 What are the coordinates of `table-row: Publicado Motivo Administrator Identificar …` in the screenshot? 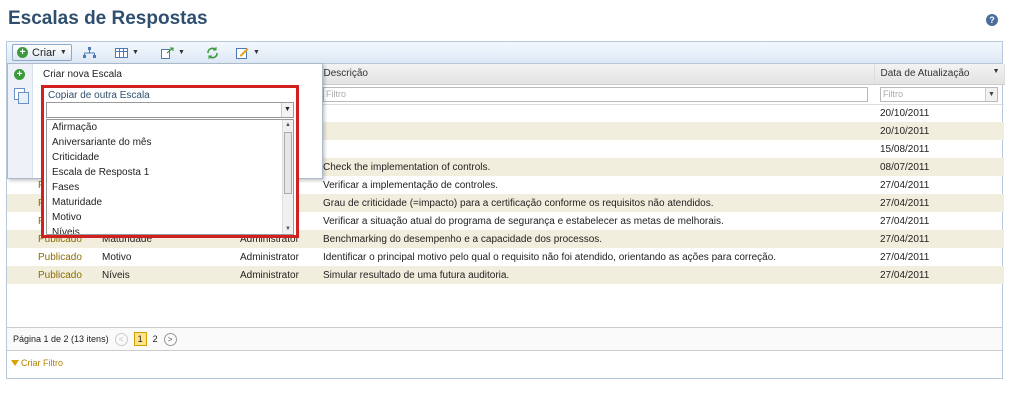 It's located at (505, 257).